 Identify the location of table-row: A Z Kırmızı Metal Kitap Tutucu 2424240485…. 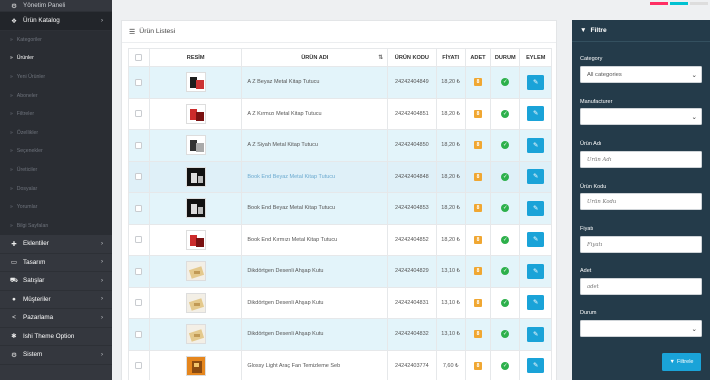
(340, 113).